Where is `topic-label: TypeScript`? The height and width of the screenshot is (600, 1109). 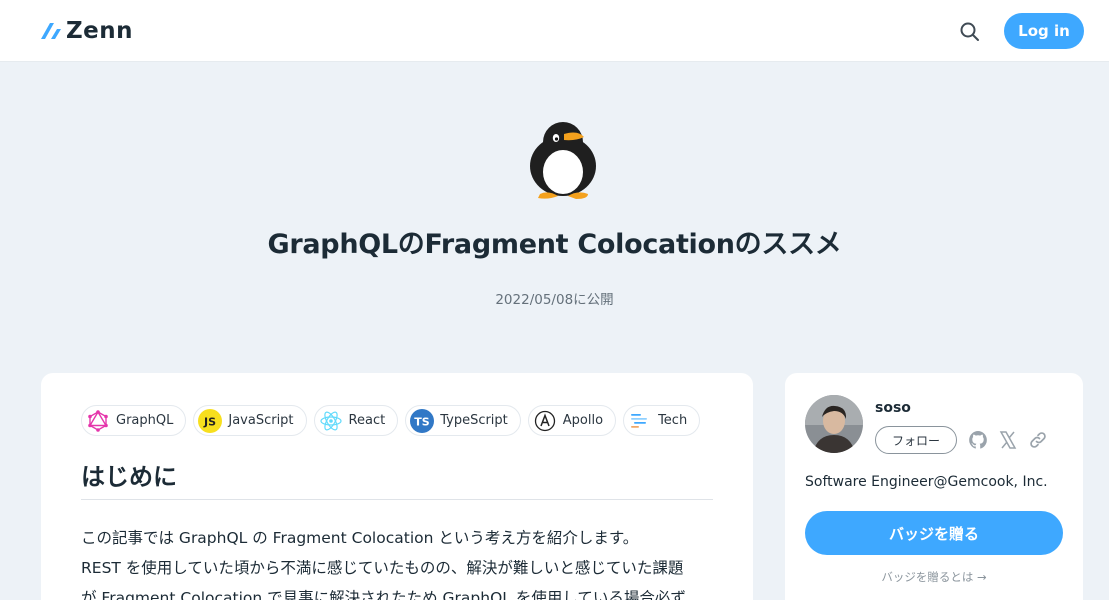
topic-label: TypeScript is located at coordinates (474, 420).